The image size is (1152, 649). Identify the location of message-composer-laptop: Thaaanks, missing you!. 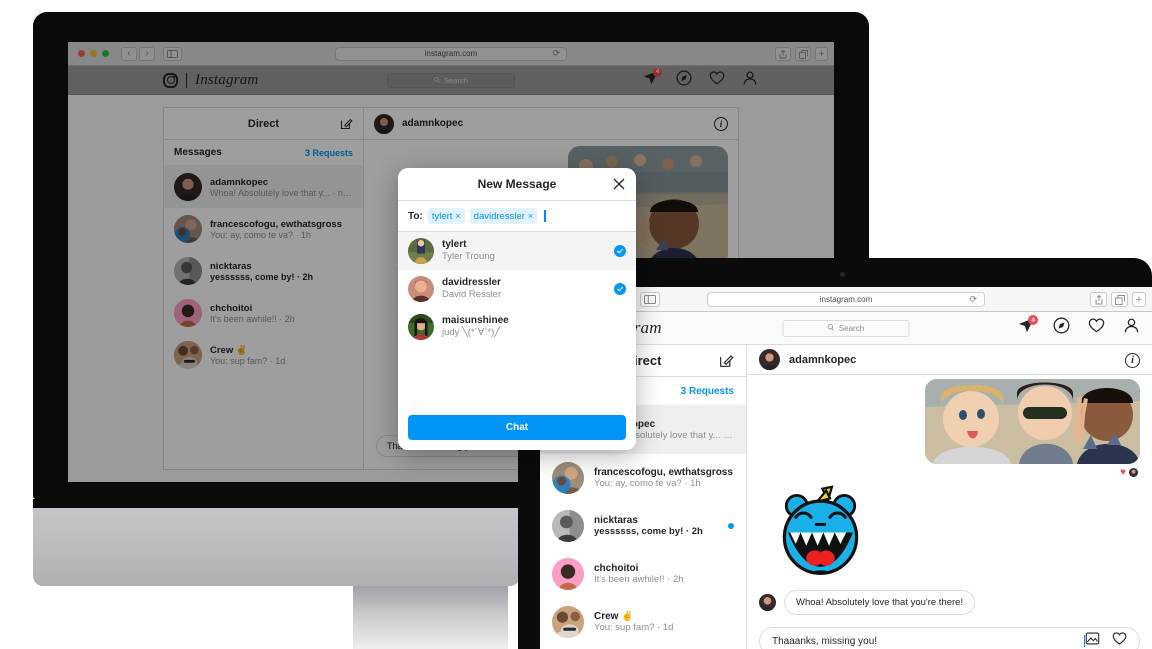
(949, 638).